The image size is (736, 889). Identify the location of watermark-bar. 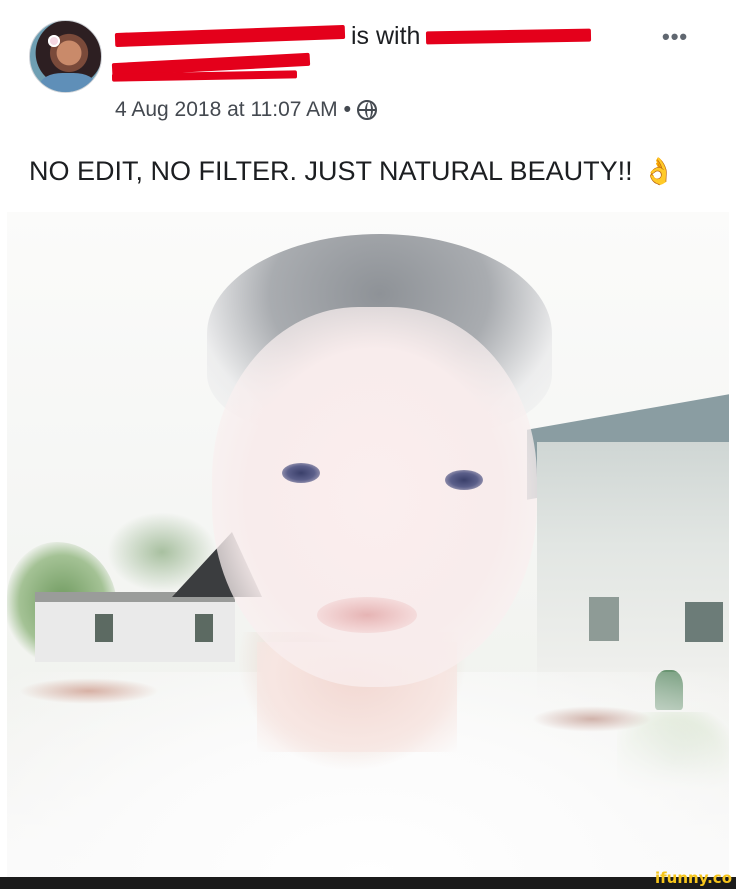
(368, 883).